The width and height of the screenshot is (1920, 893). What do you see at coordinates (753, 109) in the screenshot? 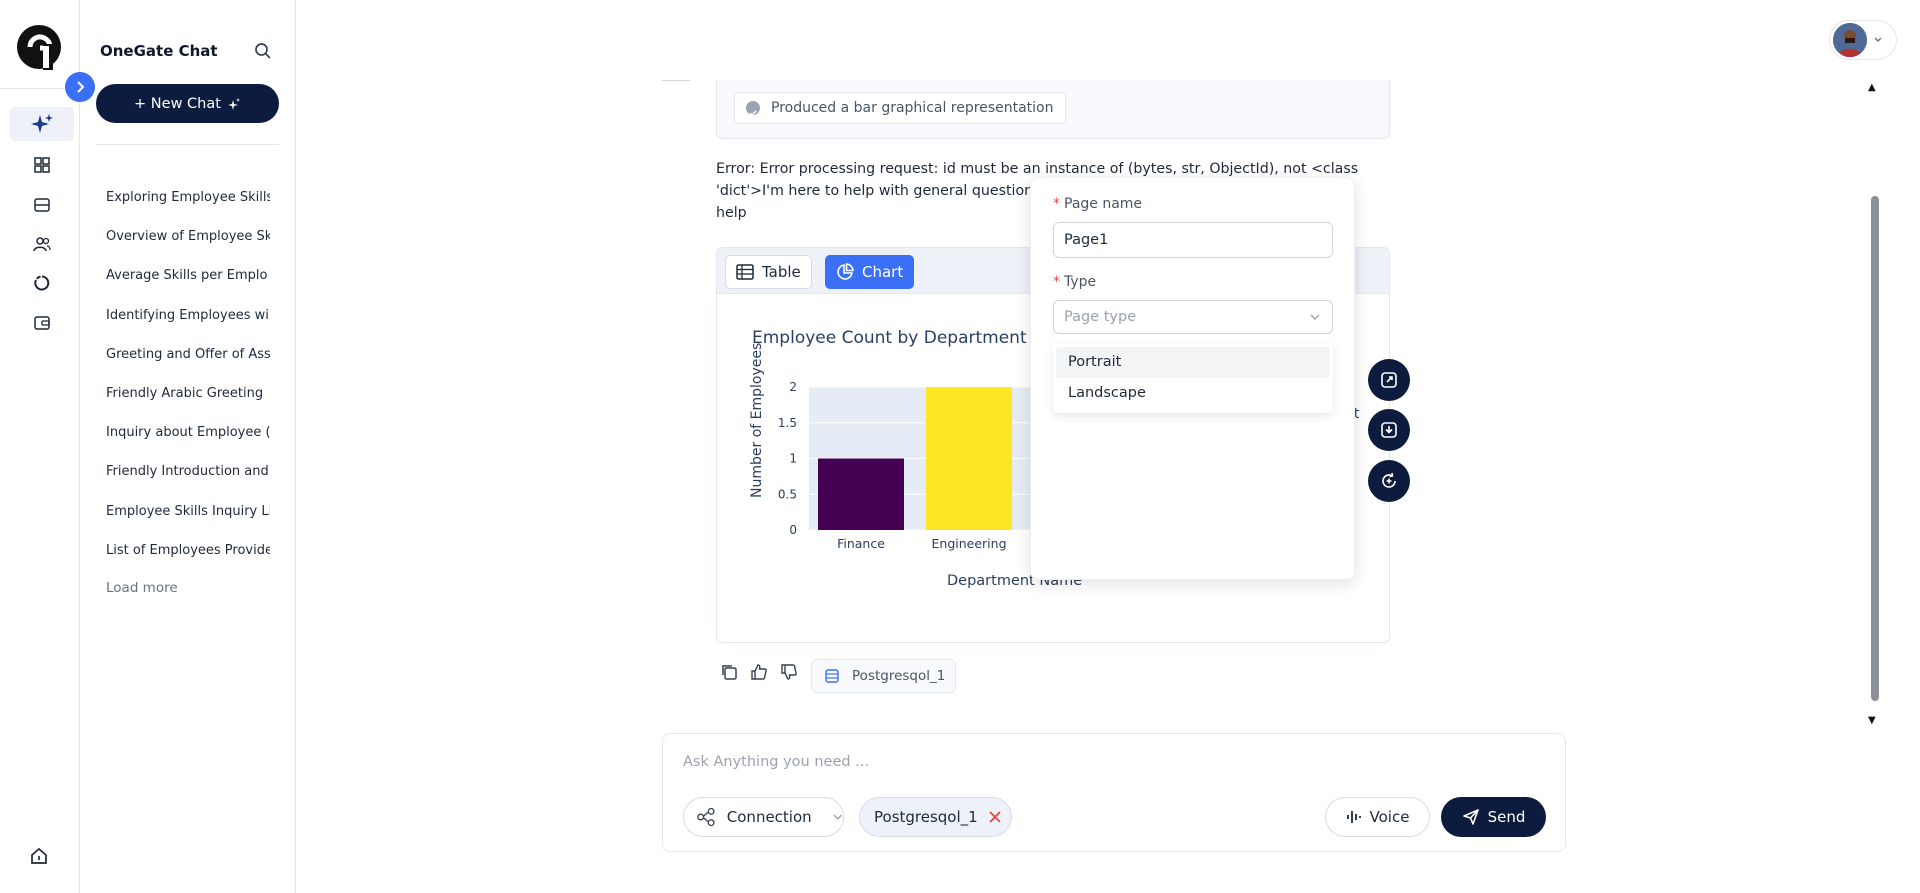
I see `check-circle-icon` at bounding box center [753, 109].